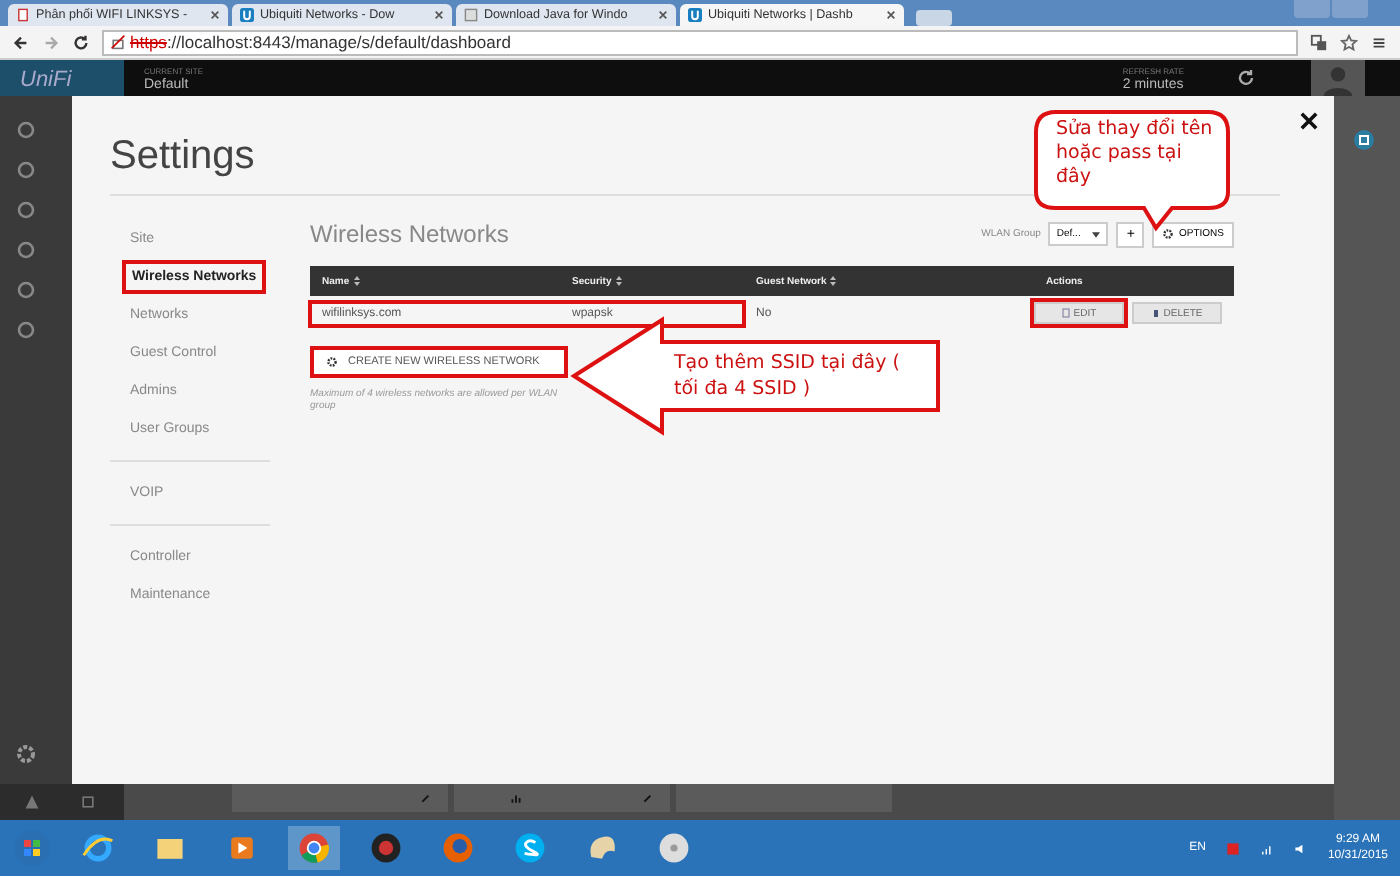 The image size is (1400, 876). What do you see at coordinates (81, 42) in the screenshot?
I see `reload-icon` at bounding box center [81, 42].